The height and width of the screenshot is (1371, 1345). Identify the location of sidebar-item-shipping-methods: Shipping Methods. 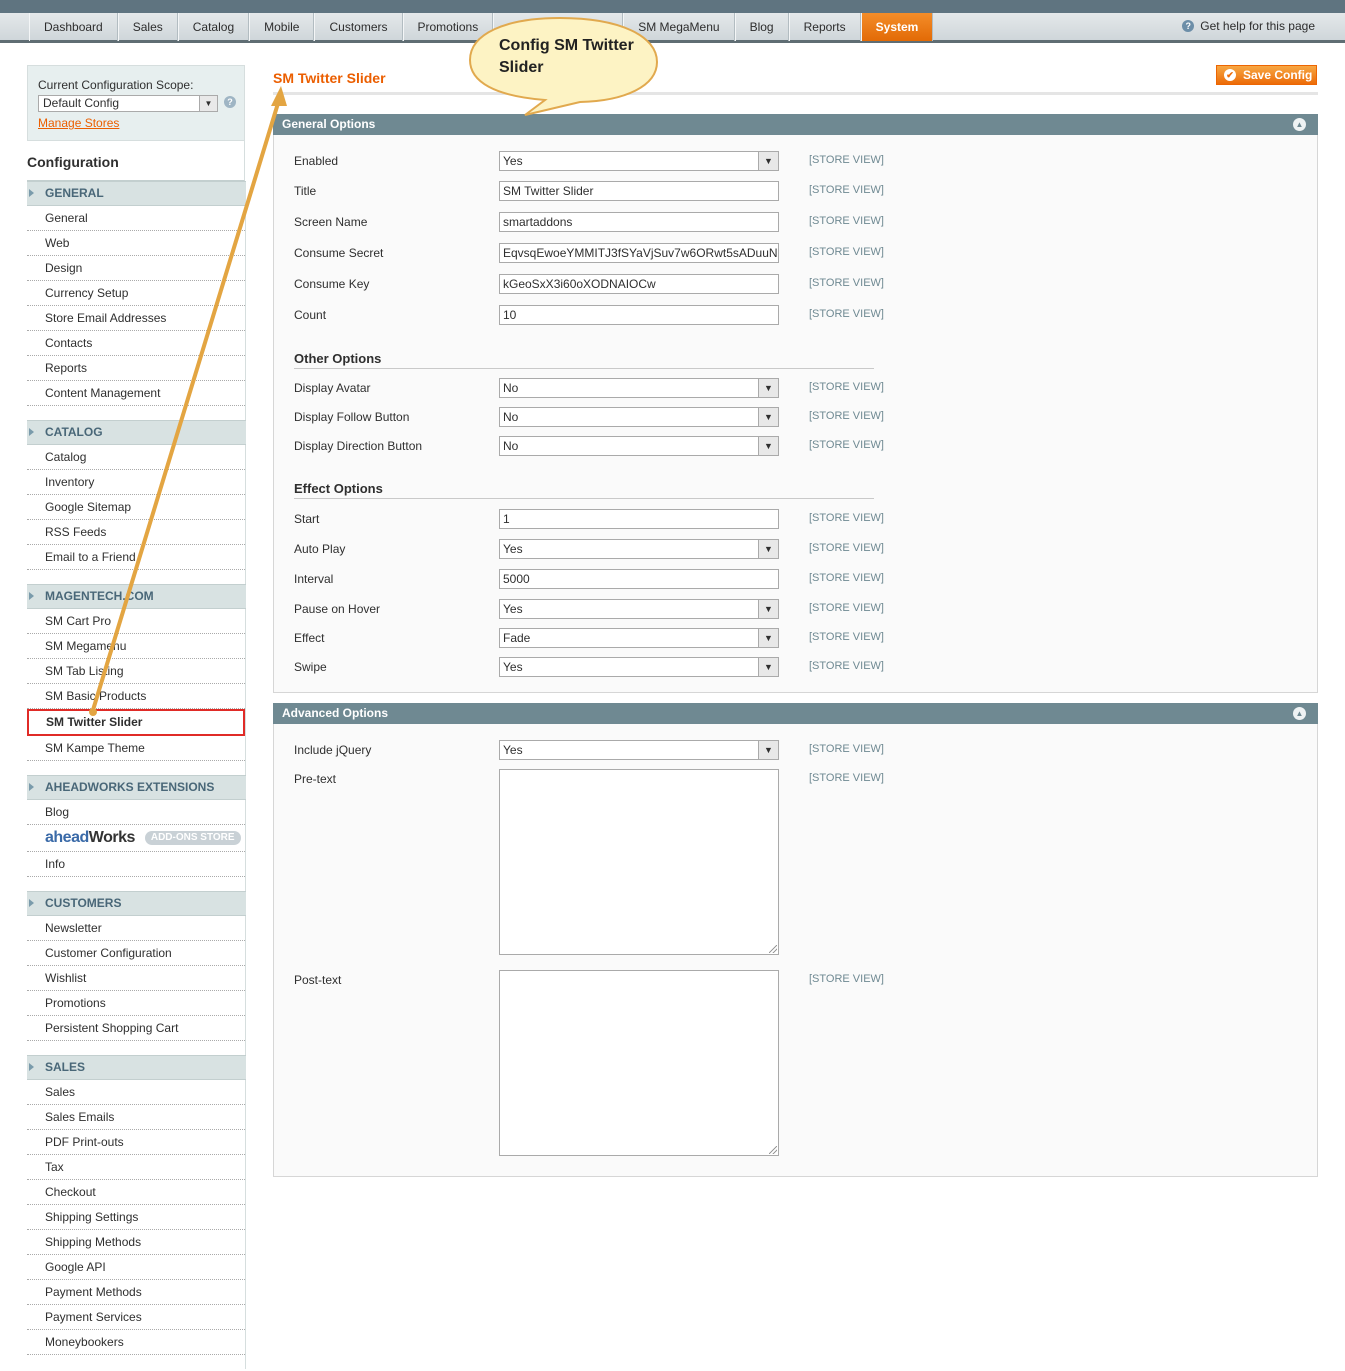
(136, 1242).